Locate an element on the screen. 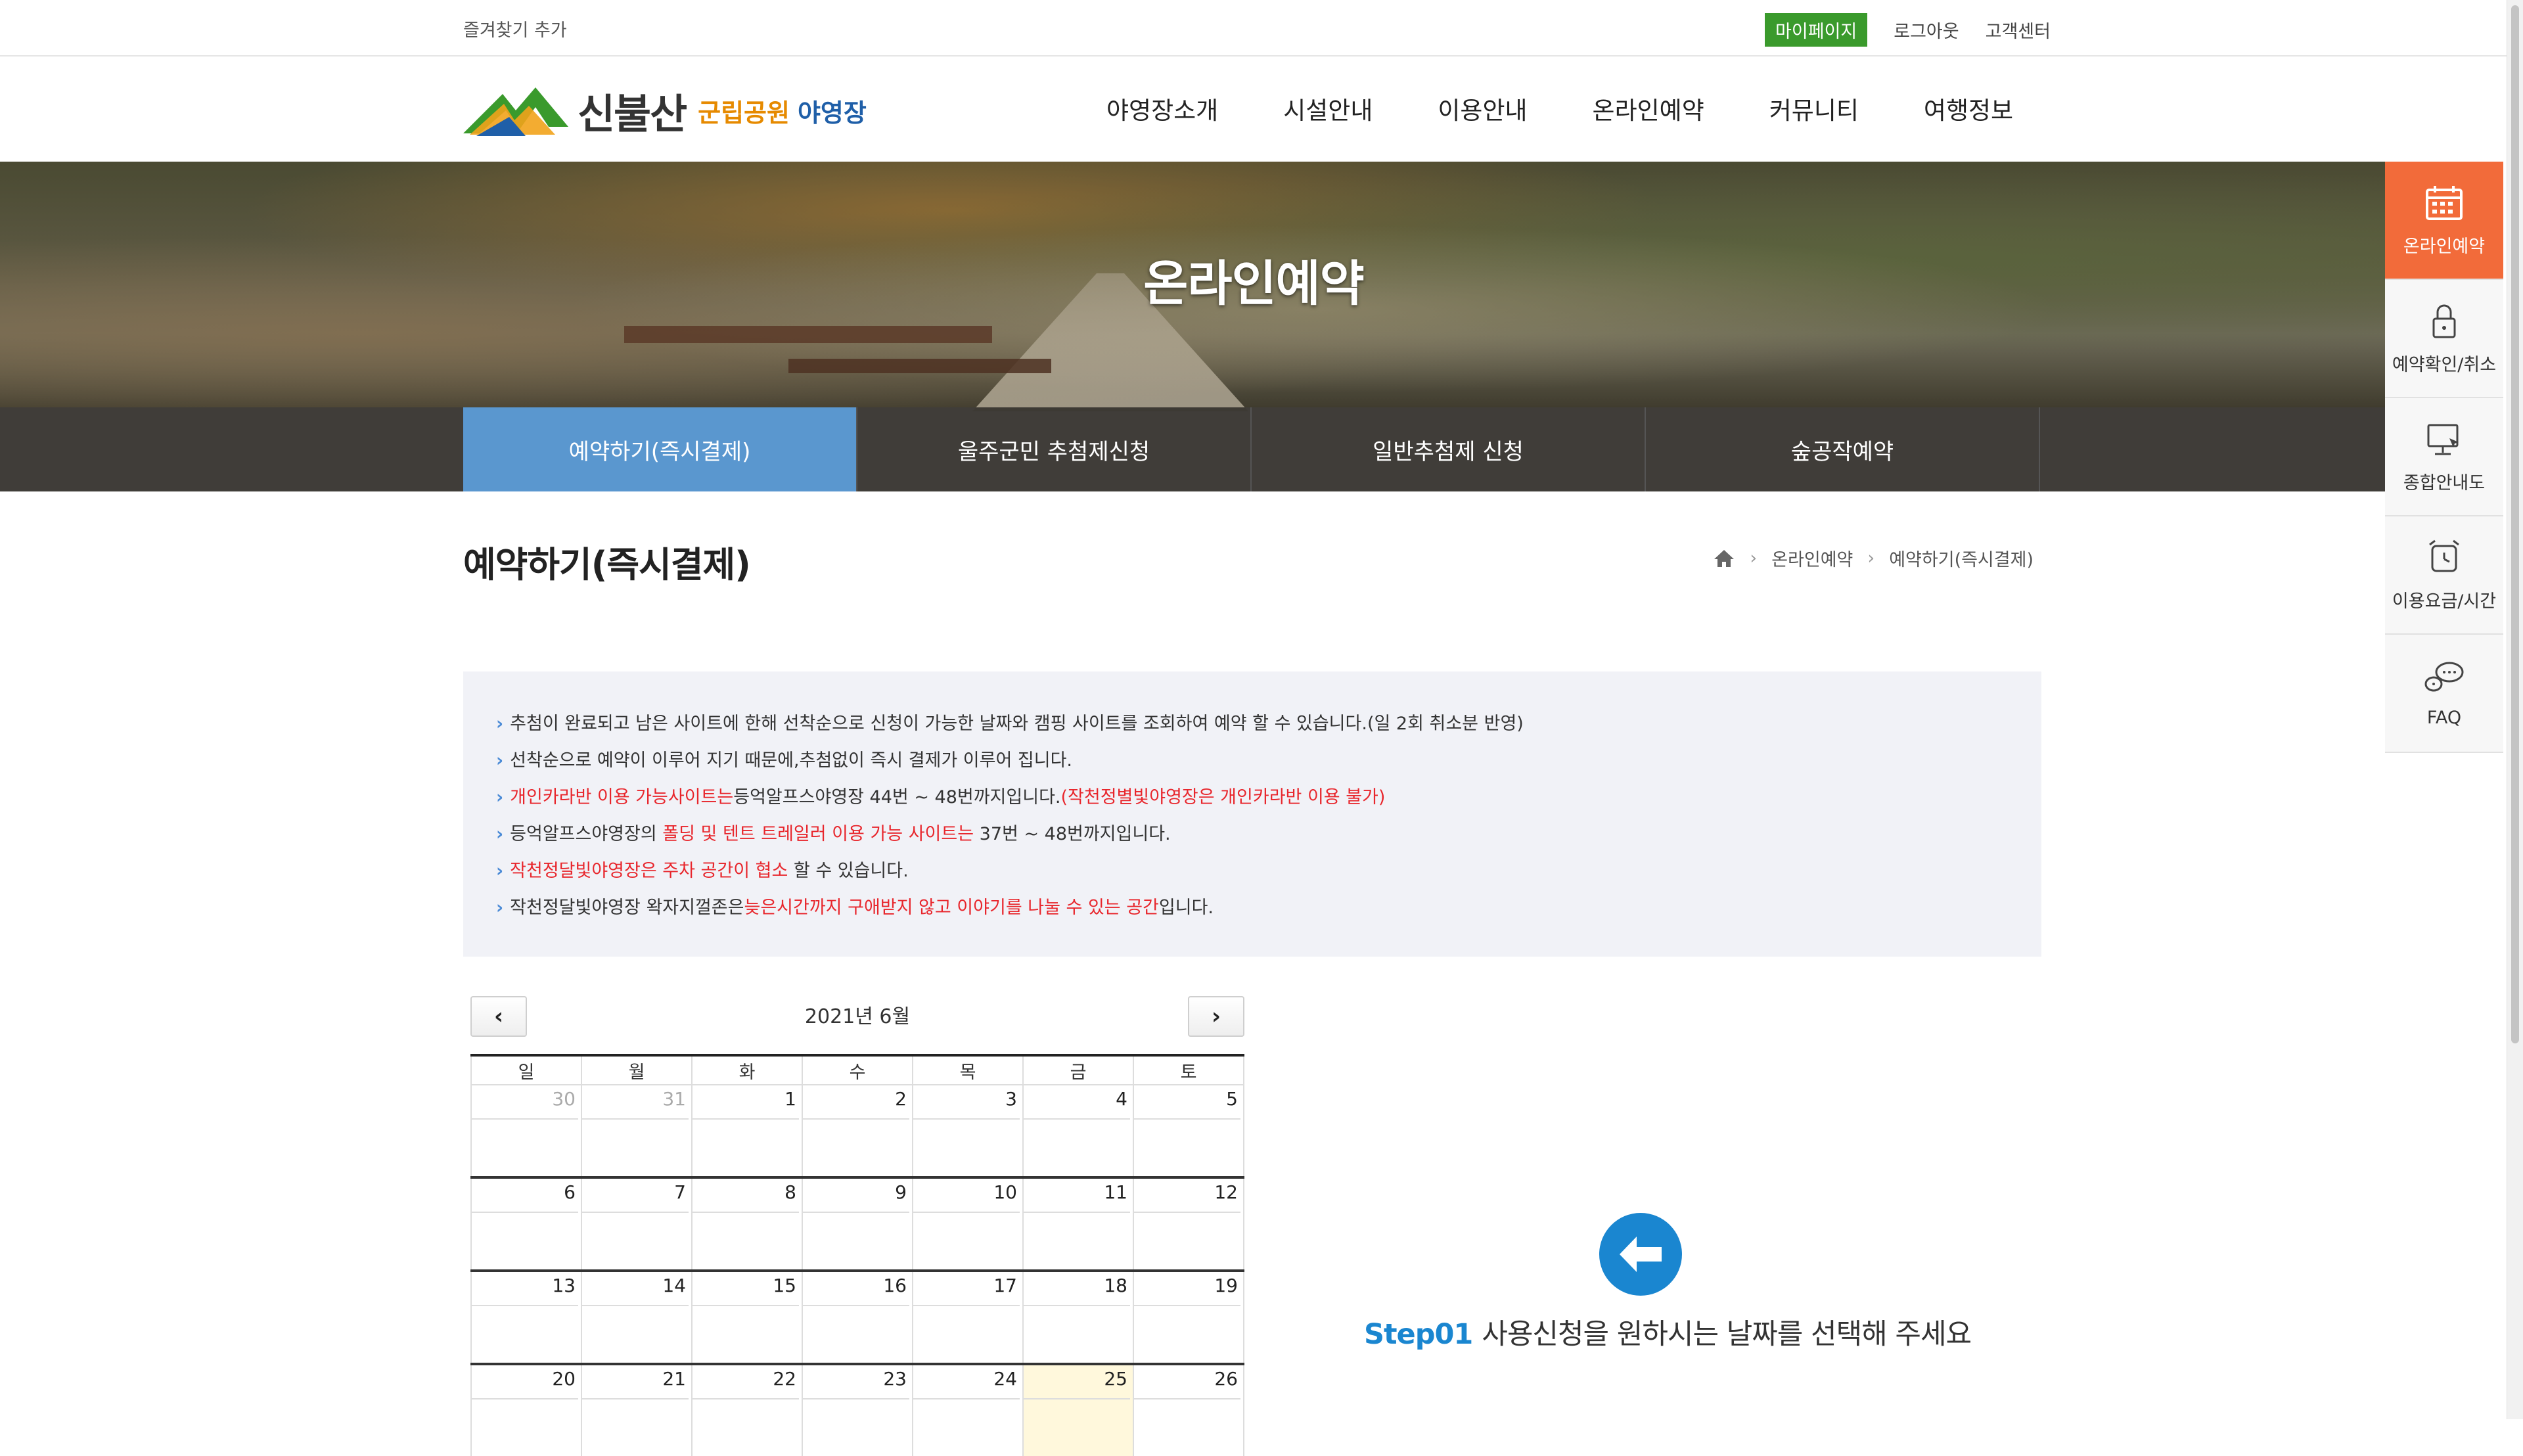  step-instruction: 사용신청을 원하시는 날짜를 선택해 주세요 is located at coordinates (1727, 1334).